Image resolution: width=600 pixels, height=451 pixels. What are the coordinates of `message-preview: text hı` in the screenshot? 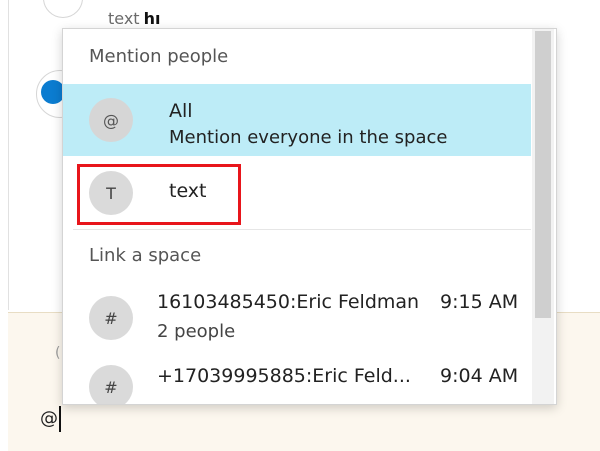 It's located at (134, 18).